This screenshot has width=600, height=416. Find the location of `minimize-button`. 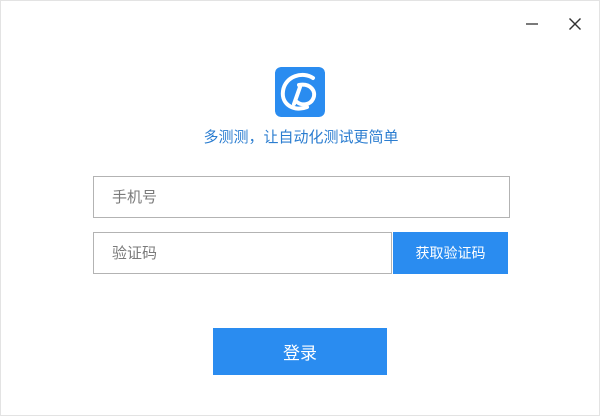

minimize-button is located at coordinates (532, 24).